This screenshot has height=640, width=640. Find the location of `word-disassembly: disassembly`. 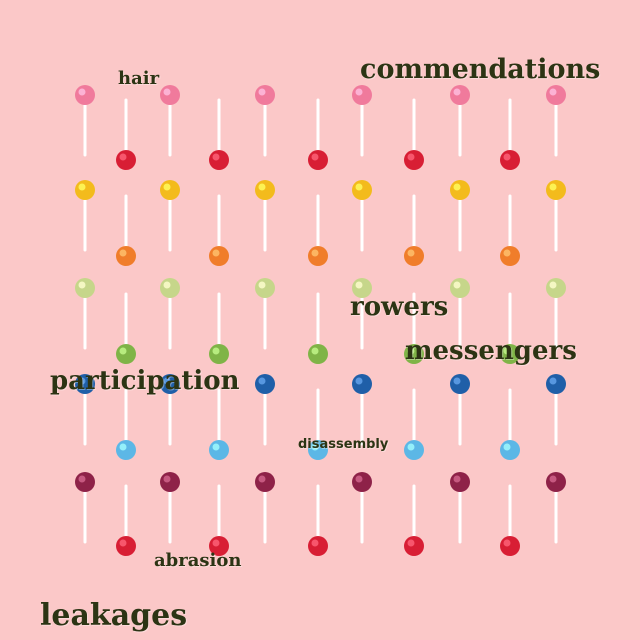

word-disassembly: disassembly is located at coordinates (343, 444).